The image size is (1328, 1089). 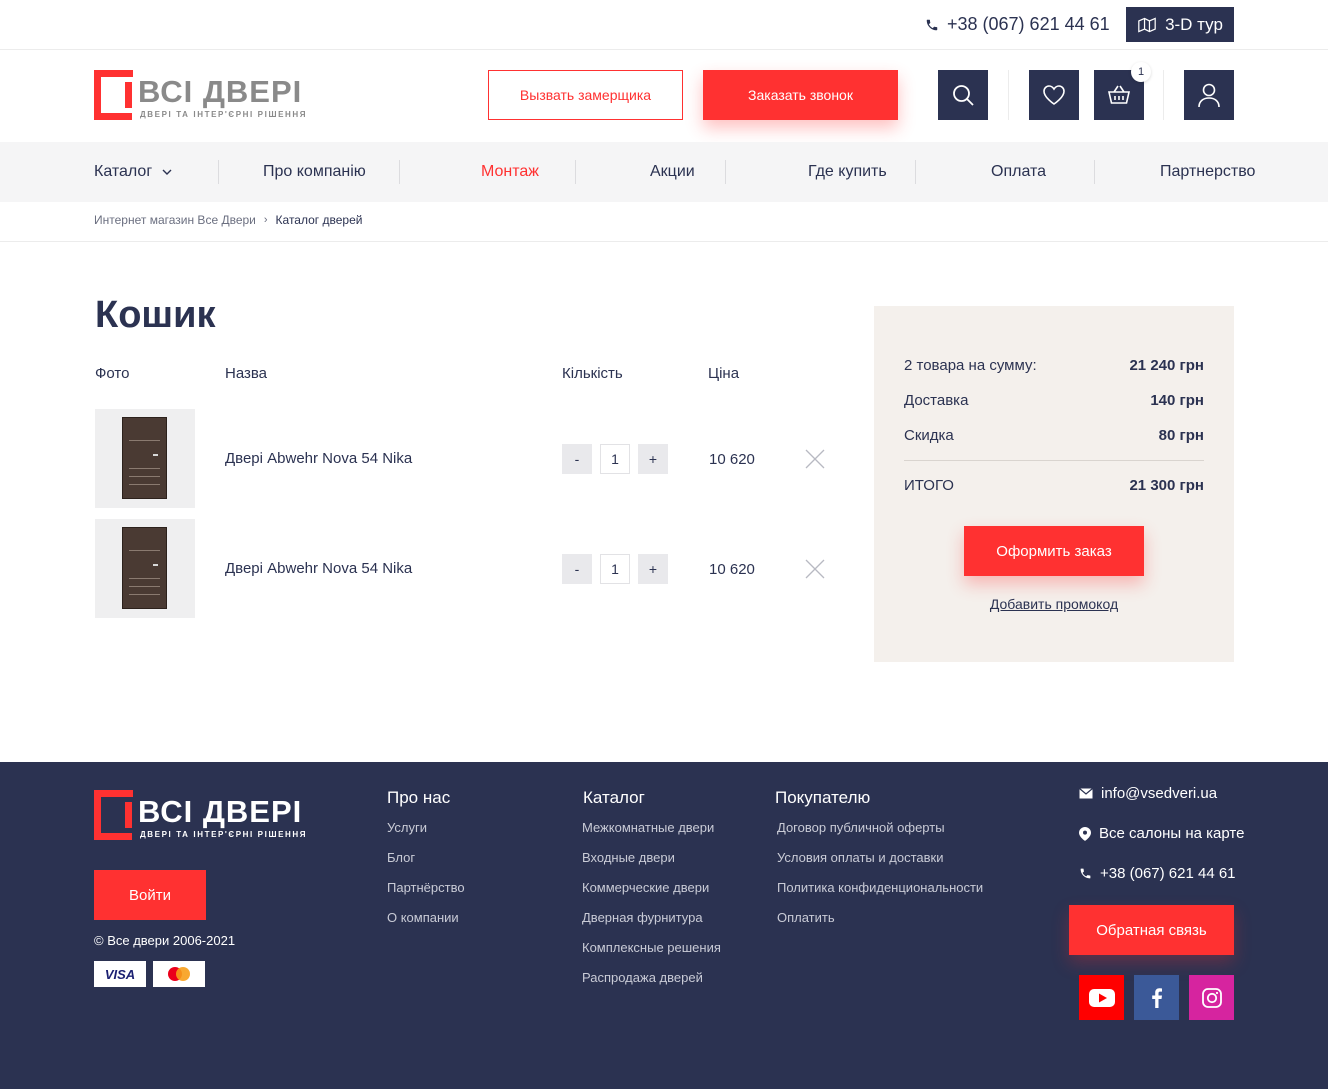 I want to click on account-button, so click(x=1209, y=95).